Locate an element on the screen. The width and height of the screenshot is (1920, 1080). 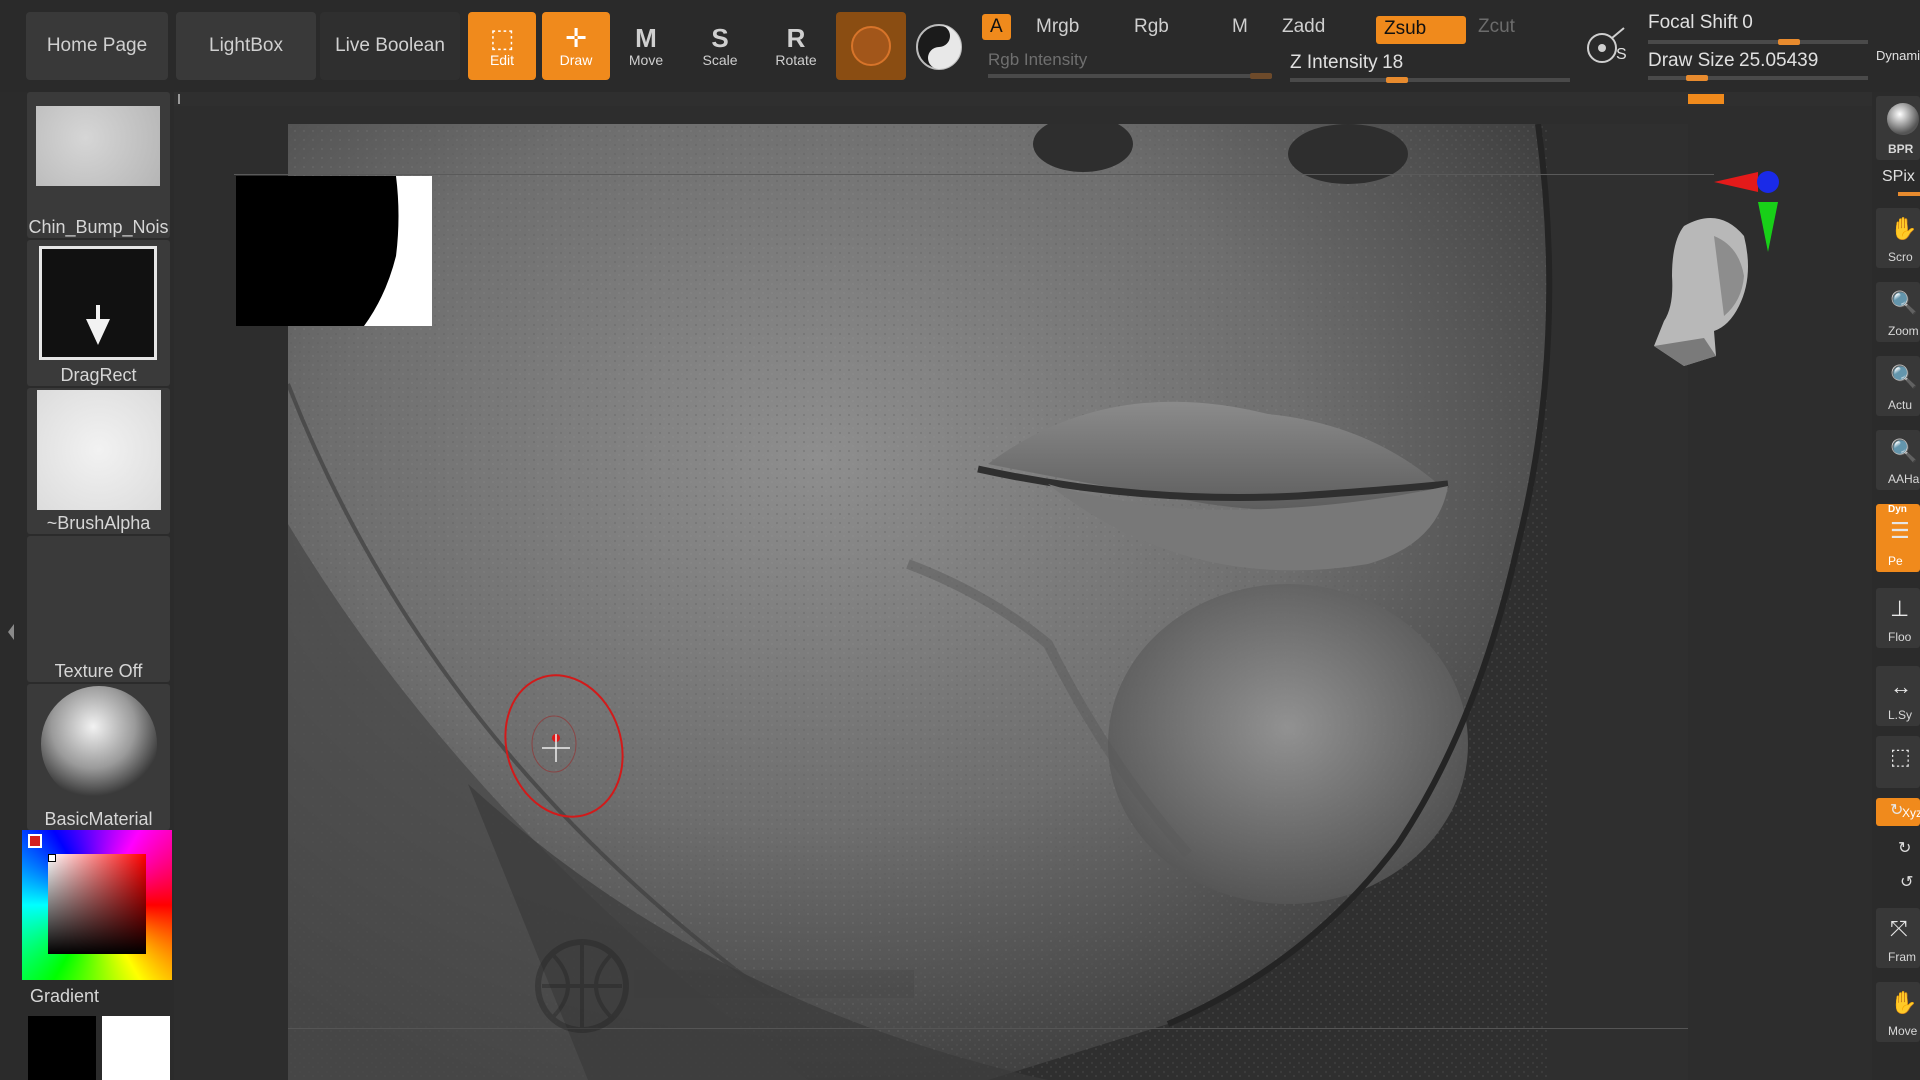
actual-size-button: 🔍 Actu is located at coordinates (1898, 386).